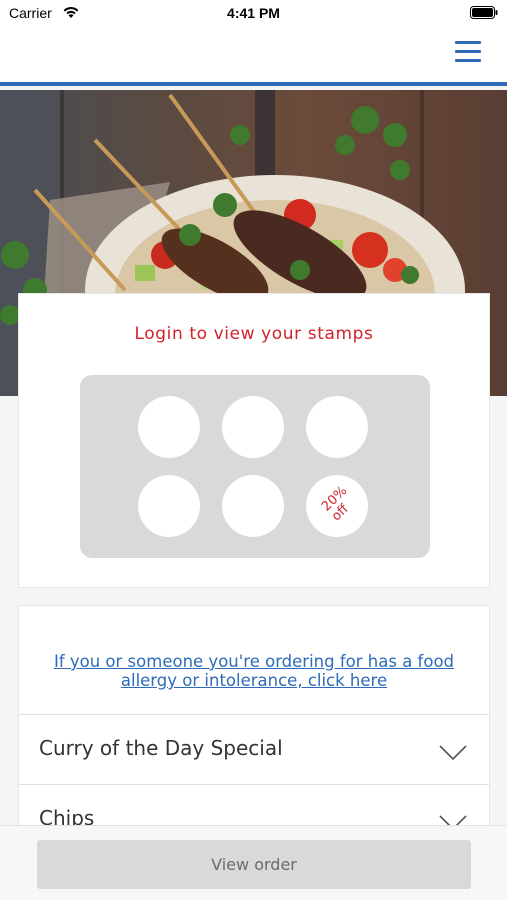 The width and height of the screenshot is (507, 900). What do you see at coordinates (254, 334) in the screenshot?
I see `stamp-login-prompt: Login to view your stamps` at bounding box center [254, 334].